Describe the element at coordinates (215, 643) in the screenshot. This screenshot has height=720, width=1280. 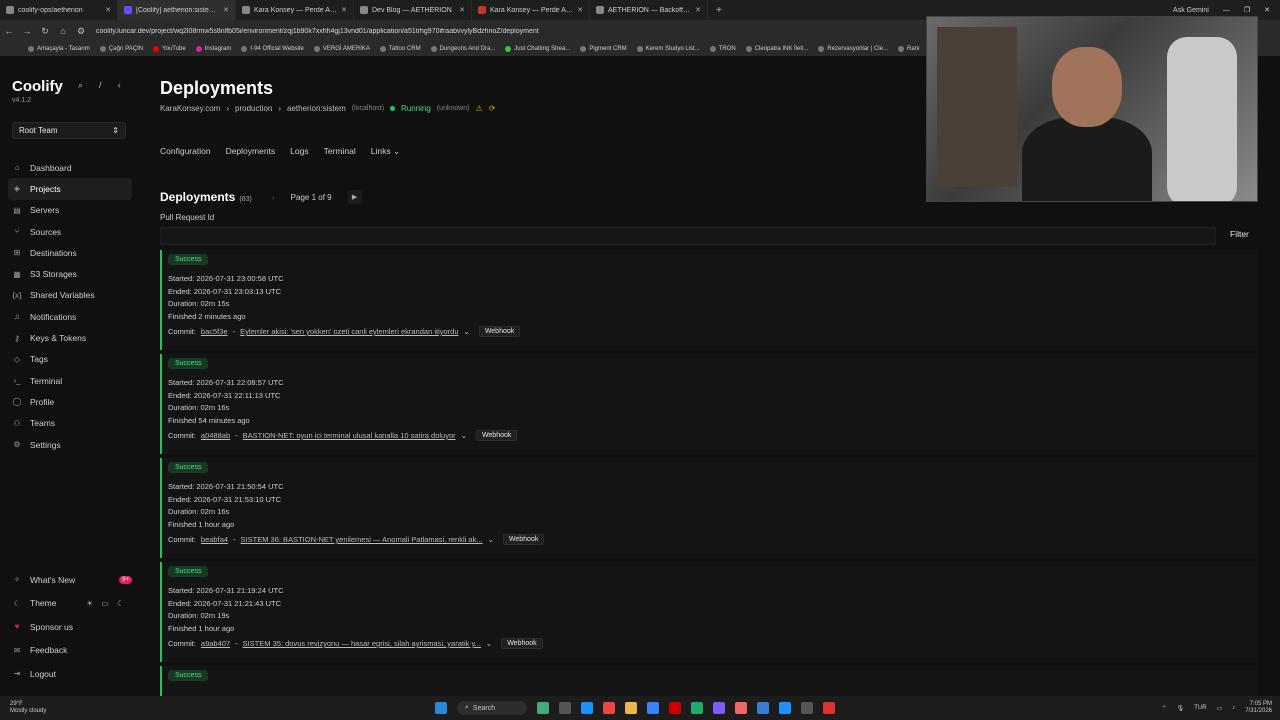
I see `commit-sha-link: a9ab407` at that location.